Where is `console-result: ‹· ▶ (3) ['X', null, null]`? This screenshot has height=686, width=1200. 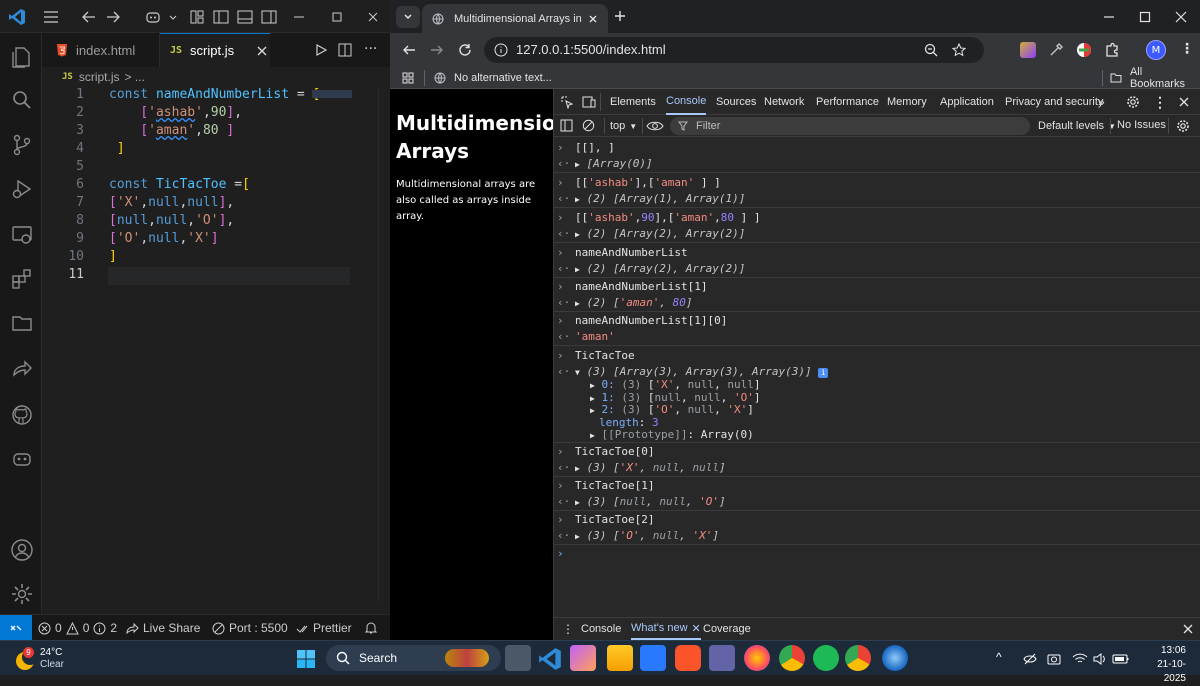
console-result: ‹· ▶ (3) ['X', null, null] is located at coordinates (877, 468).